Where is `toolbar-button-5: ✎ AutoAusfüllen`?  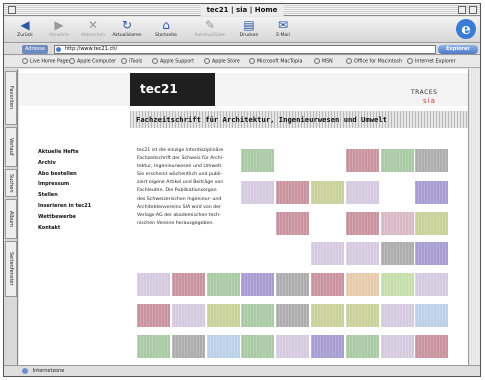
toolbar-button-5: ✎ AutoAusfüllen is located at coordinates (210, 30).